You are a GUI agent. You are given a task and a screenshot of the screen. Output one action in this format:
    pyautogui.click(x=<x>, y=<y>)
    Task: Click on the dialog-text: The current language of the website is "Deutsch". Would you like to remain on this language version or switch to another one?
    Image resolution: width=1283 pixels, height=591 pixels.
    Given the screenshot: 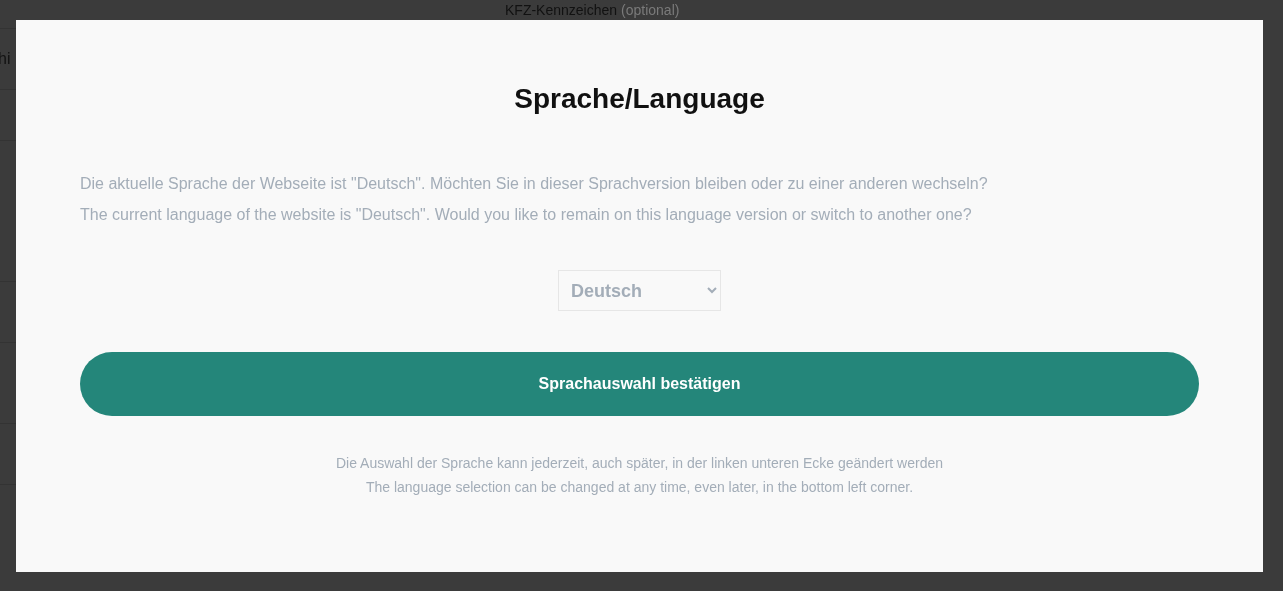 What is the action you would take?
    pyautogui.click(x=526, y=214)
    